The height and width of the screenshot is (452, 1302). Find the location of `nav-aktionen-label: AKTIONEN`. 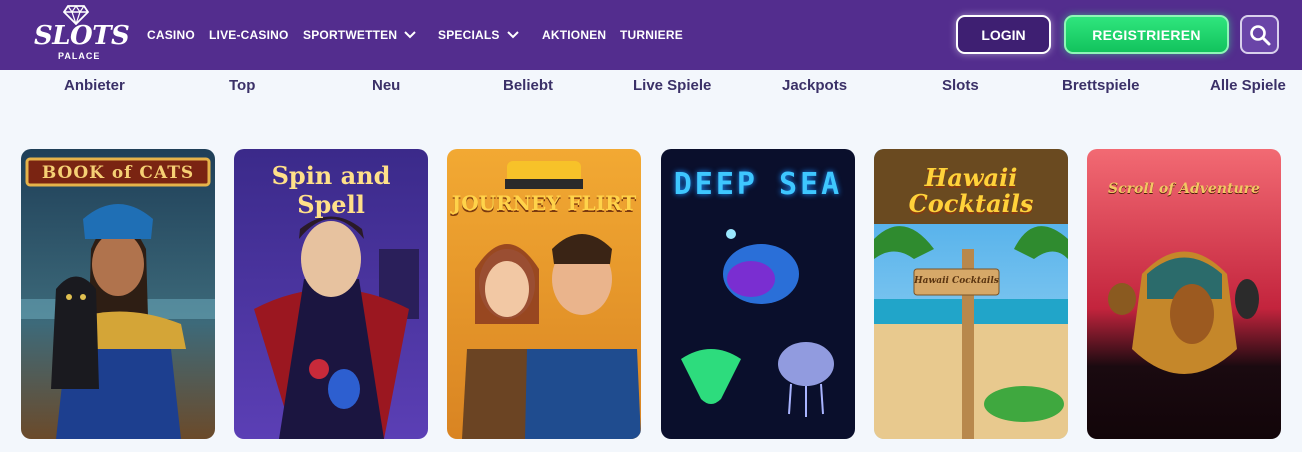

nav-aktionen-label: AKTIONEN is located at coordinates (574, 35).